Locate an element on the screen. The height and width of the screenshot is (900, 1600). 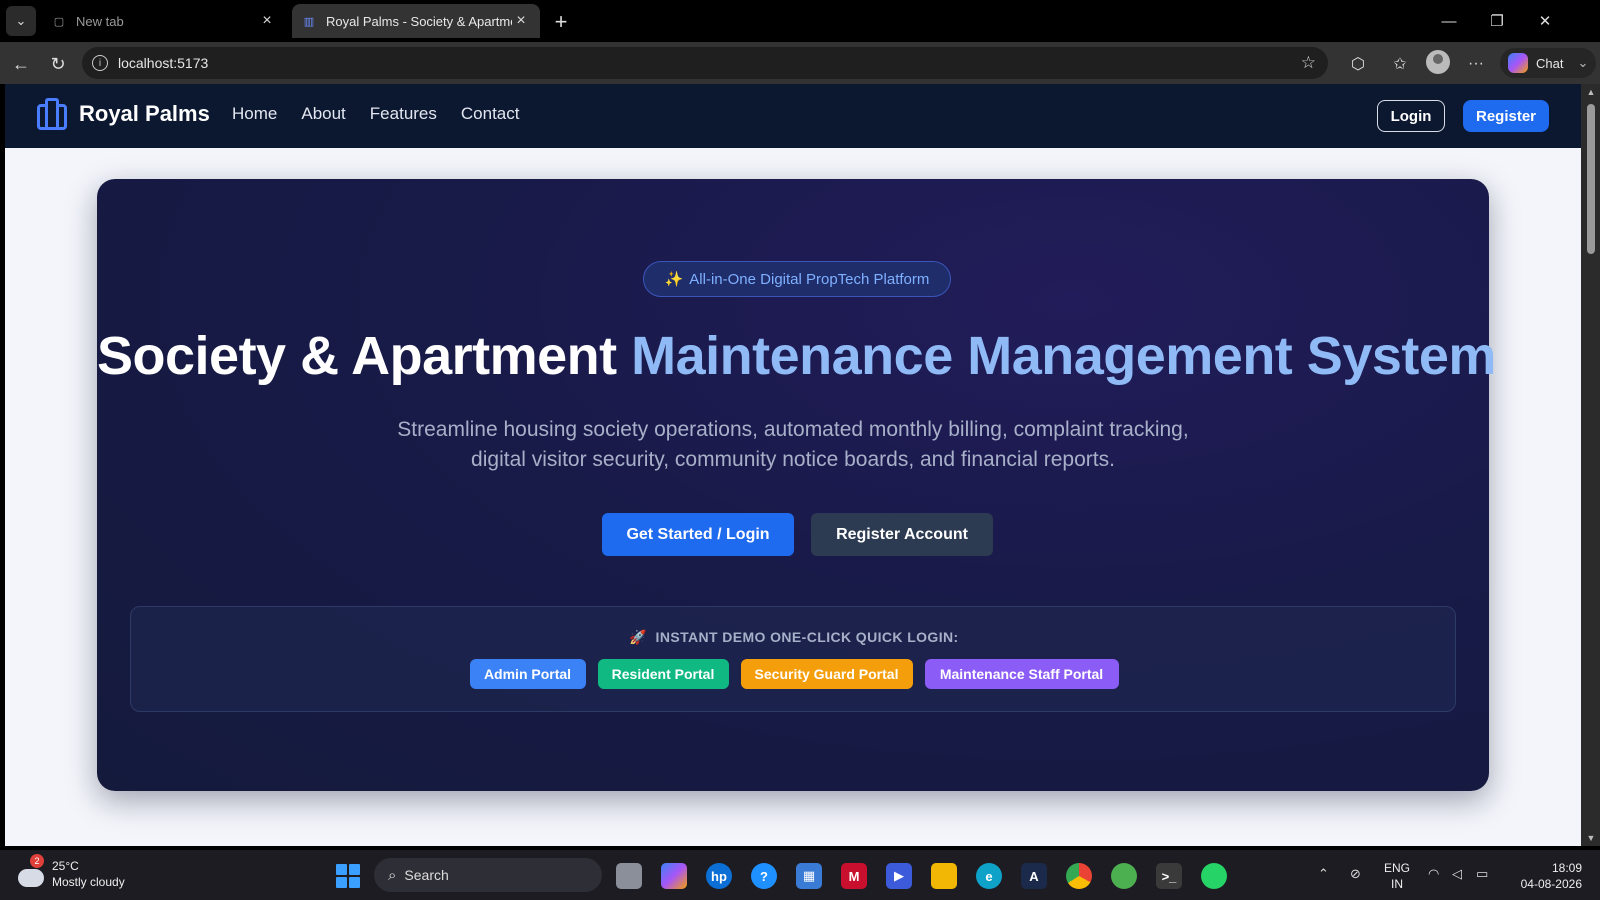
page-scrollbar: ▲ ▼ is located at coordinates (1590, 465).